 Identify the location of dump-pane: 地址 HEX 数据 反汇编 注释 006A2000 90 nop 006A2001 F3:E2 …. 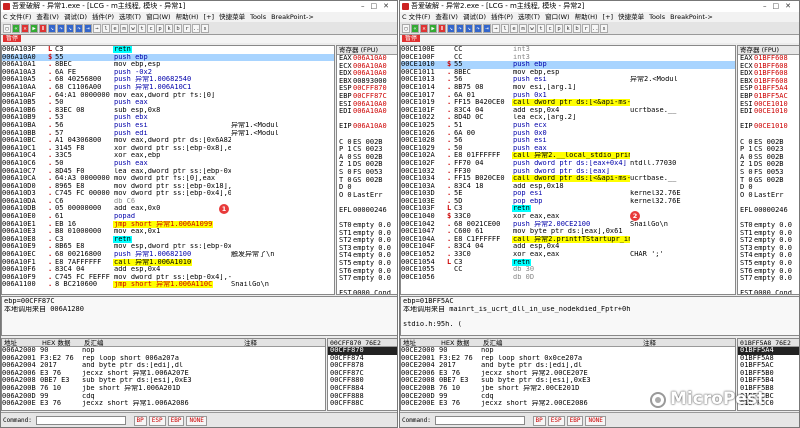
(163, 374).